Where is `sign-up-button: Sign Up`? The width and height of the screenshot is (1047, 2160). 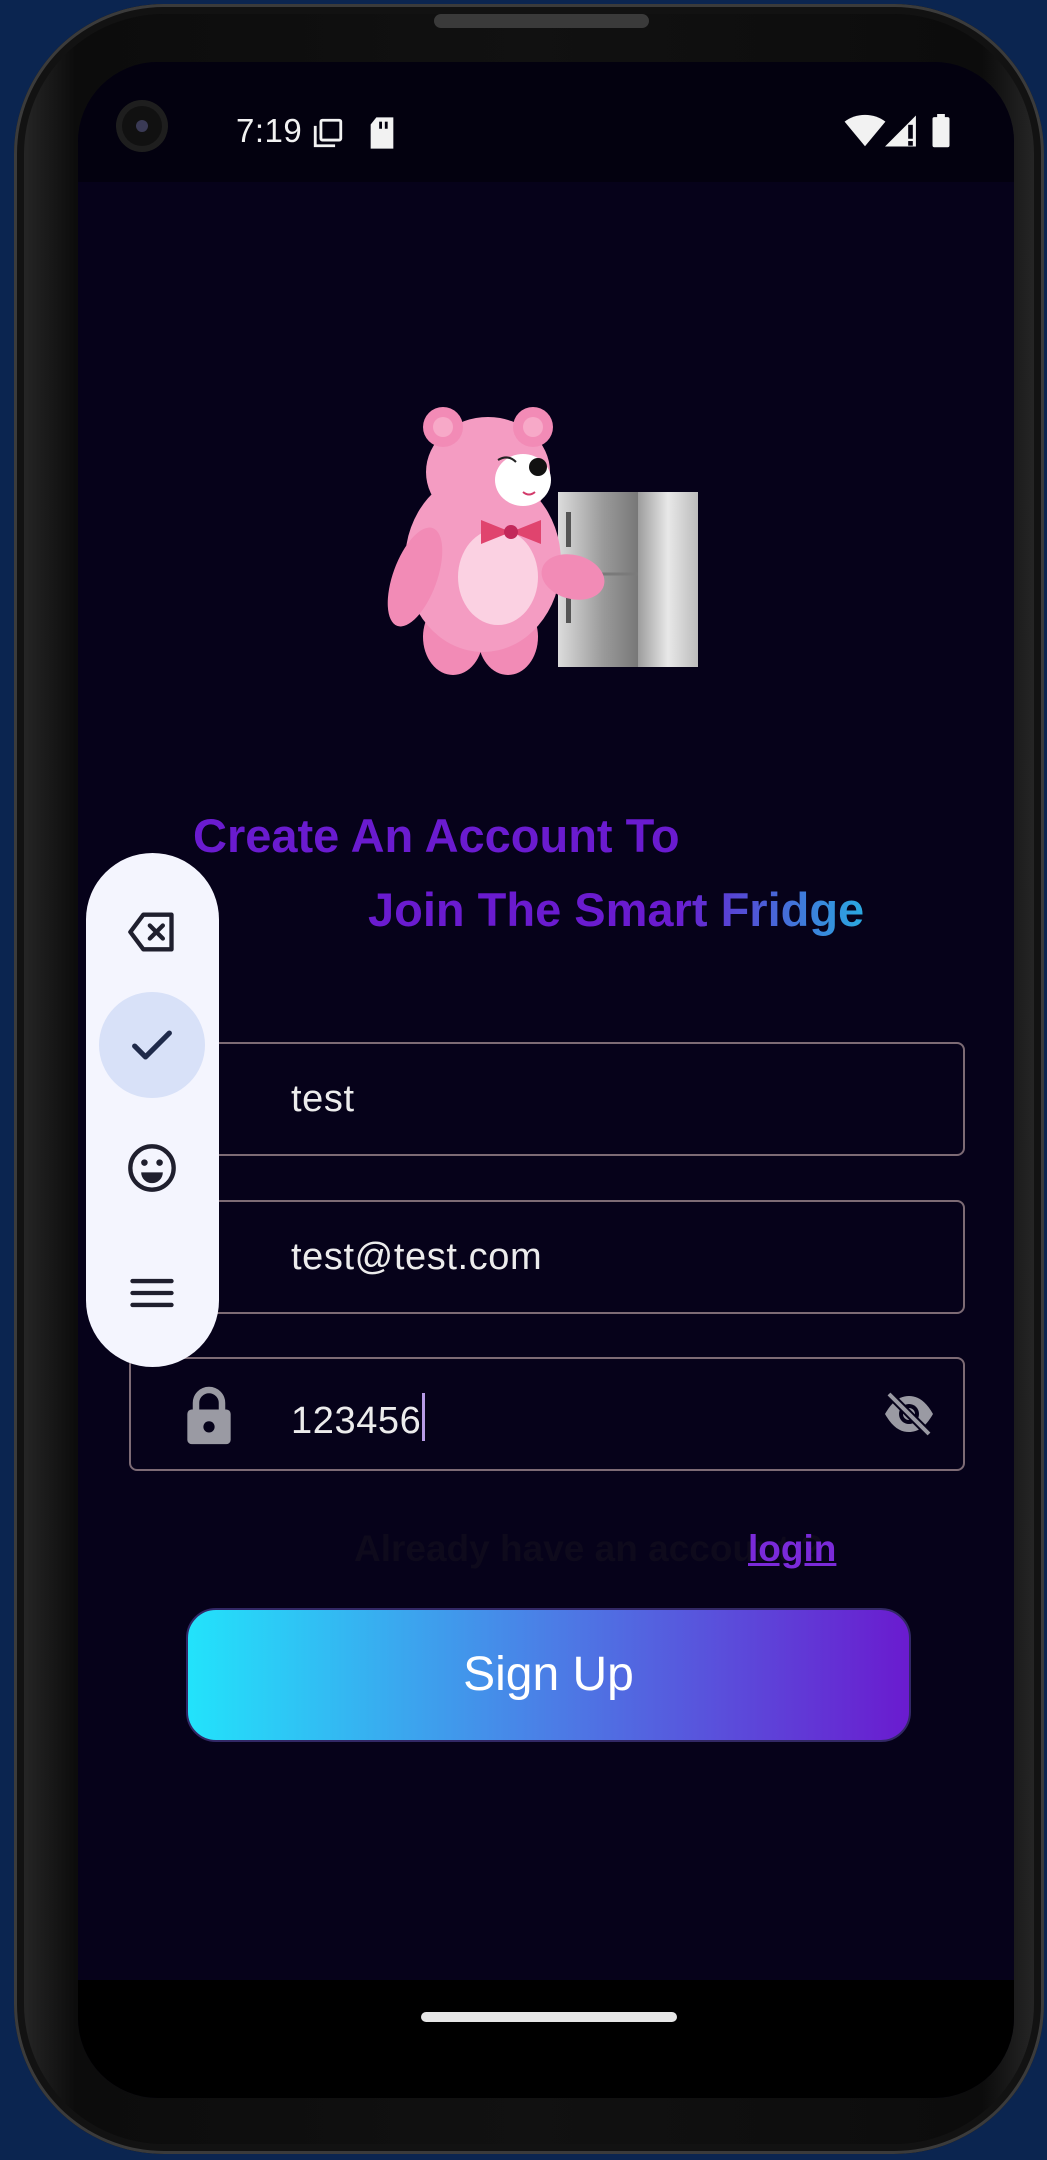 sign-up-button: Sign Up is located at coordinates (548, 1675).